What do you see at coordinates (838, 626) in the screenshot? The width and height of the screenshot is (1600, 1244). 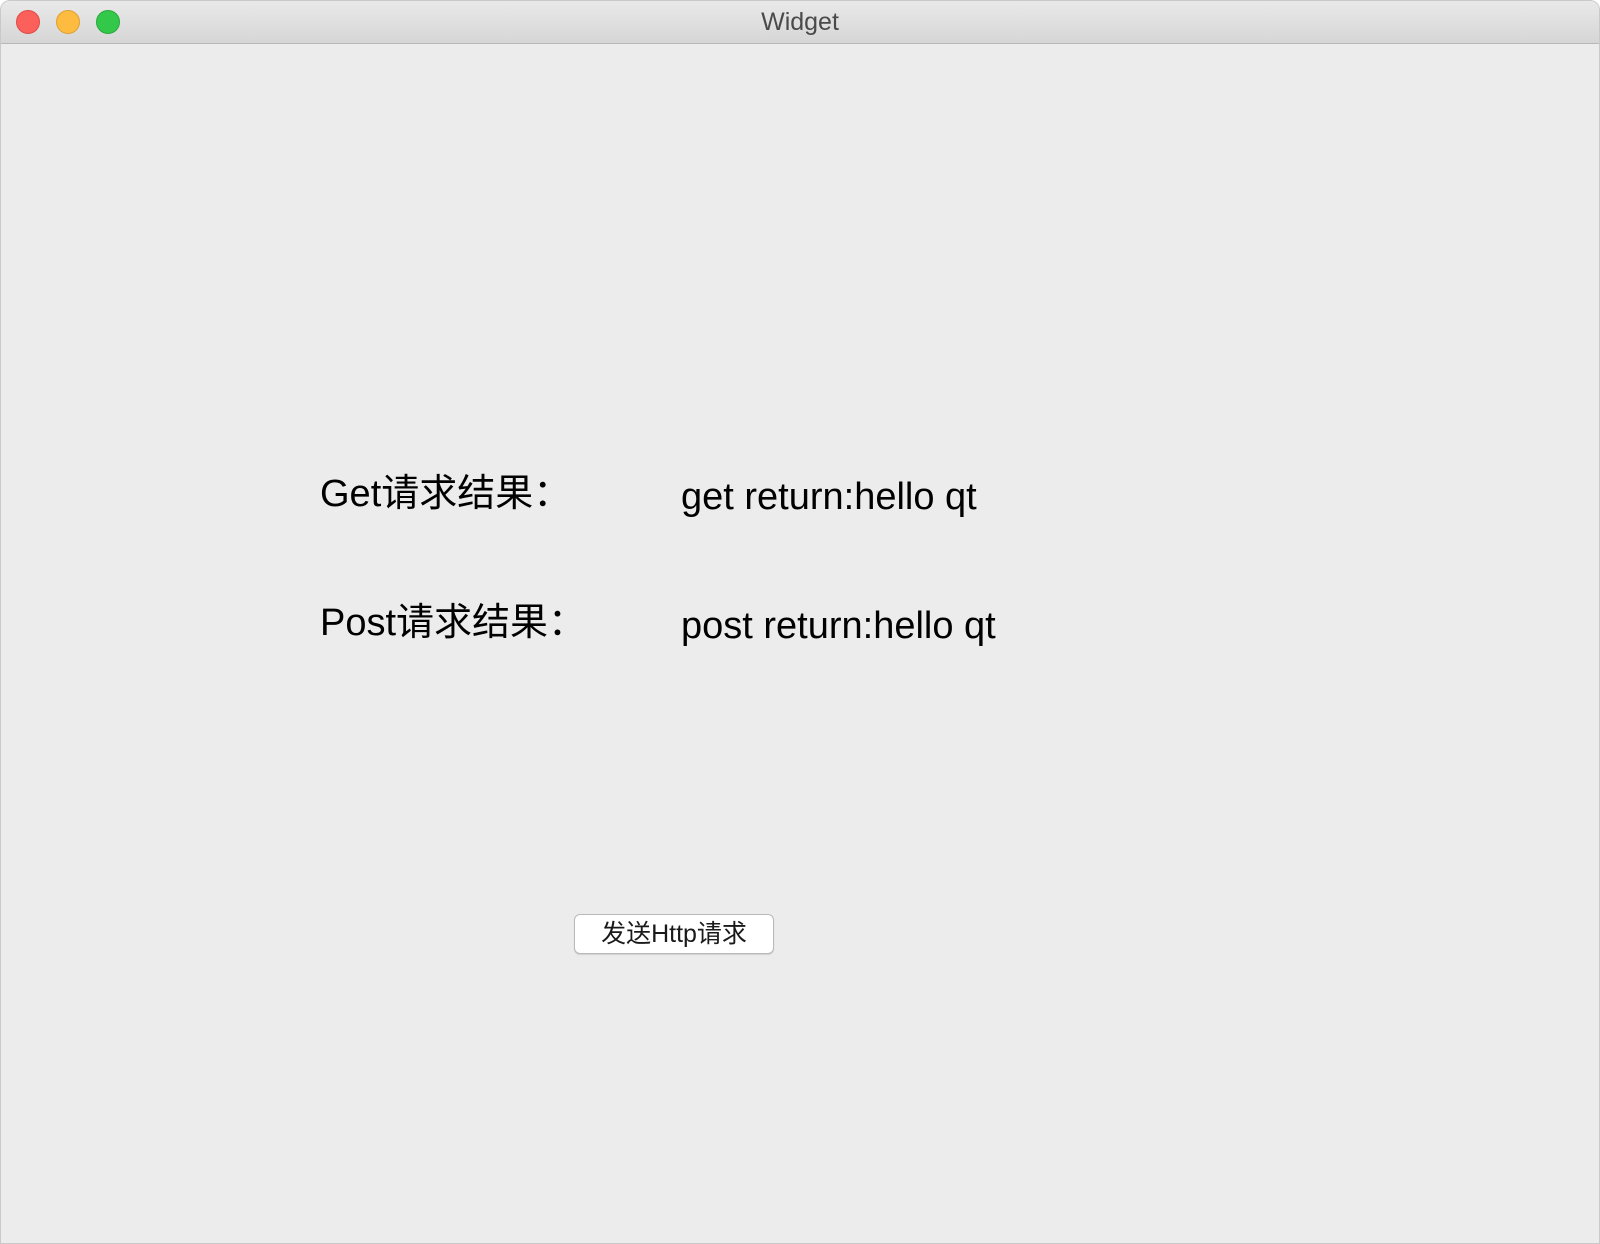 I see `post-result-value: post return:hello qt` at bounding box center [838, 626].